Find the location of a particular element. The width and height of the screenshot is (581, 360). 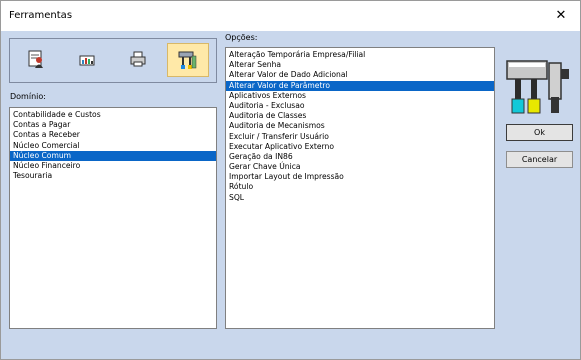

options-list-item: Alterar Senha is located at coordinates (360, 65).